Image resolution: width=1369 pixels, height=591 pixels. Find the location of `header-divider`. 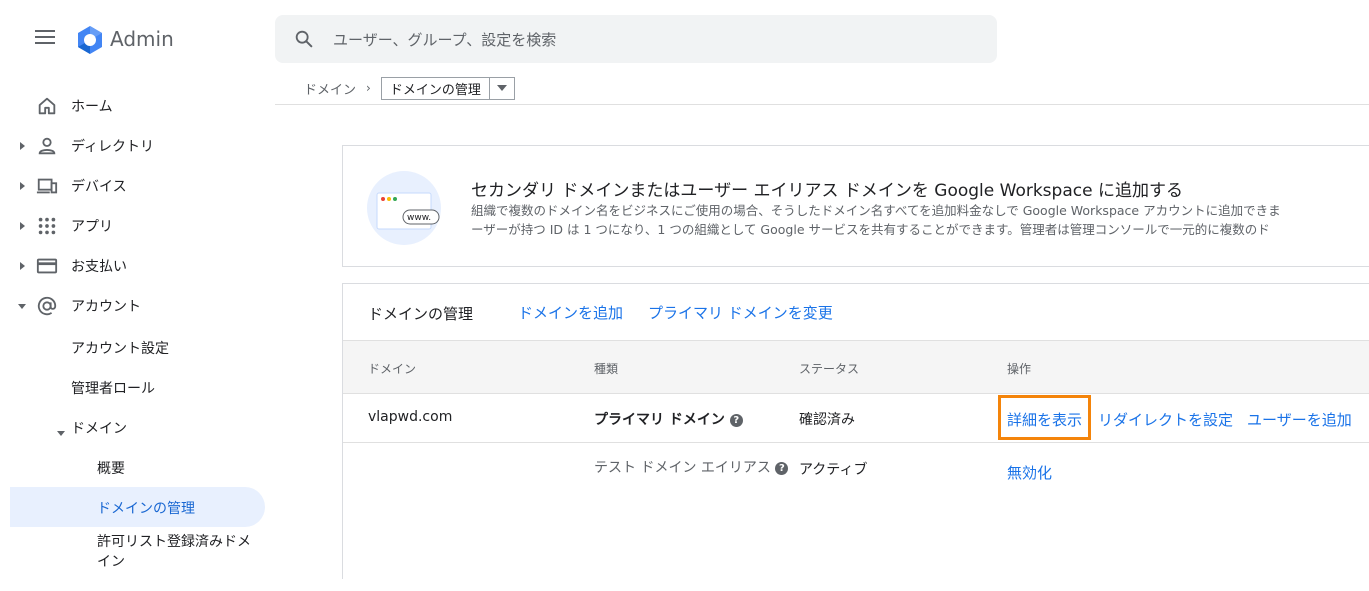

header-divider is located at coordinates (822, 104).